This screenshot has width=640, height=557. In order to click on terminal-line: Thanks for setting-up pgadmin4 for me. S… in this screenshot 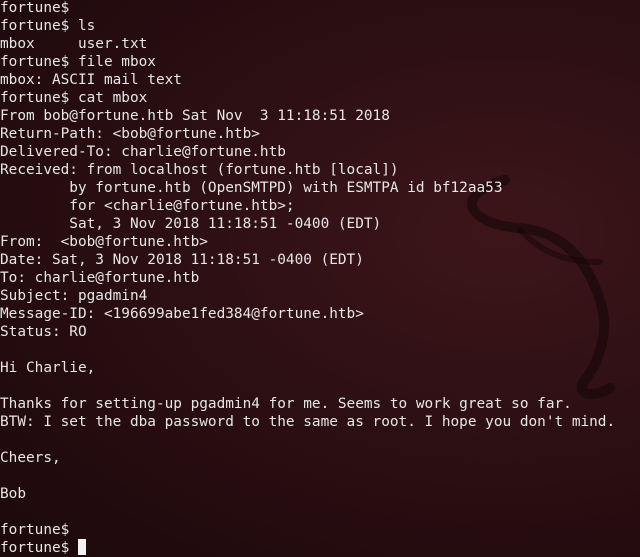, I will do `click(286, 404)`.